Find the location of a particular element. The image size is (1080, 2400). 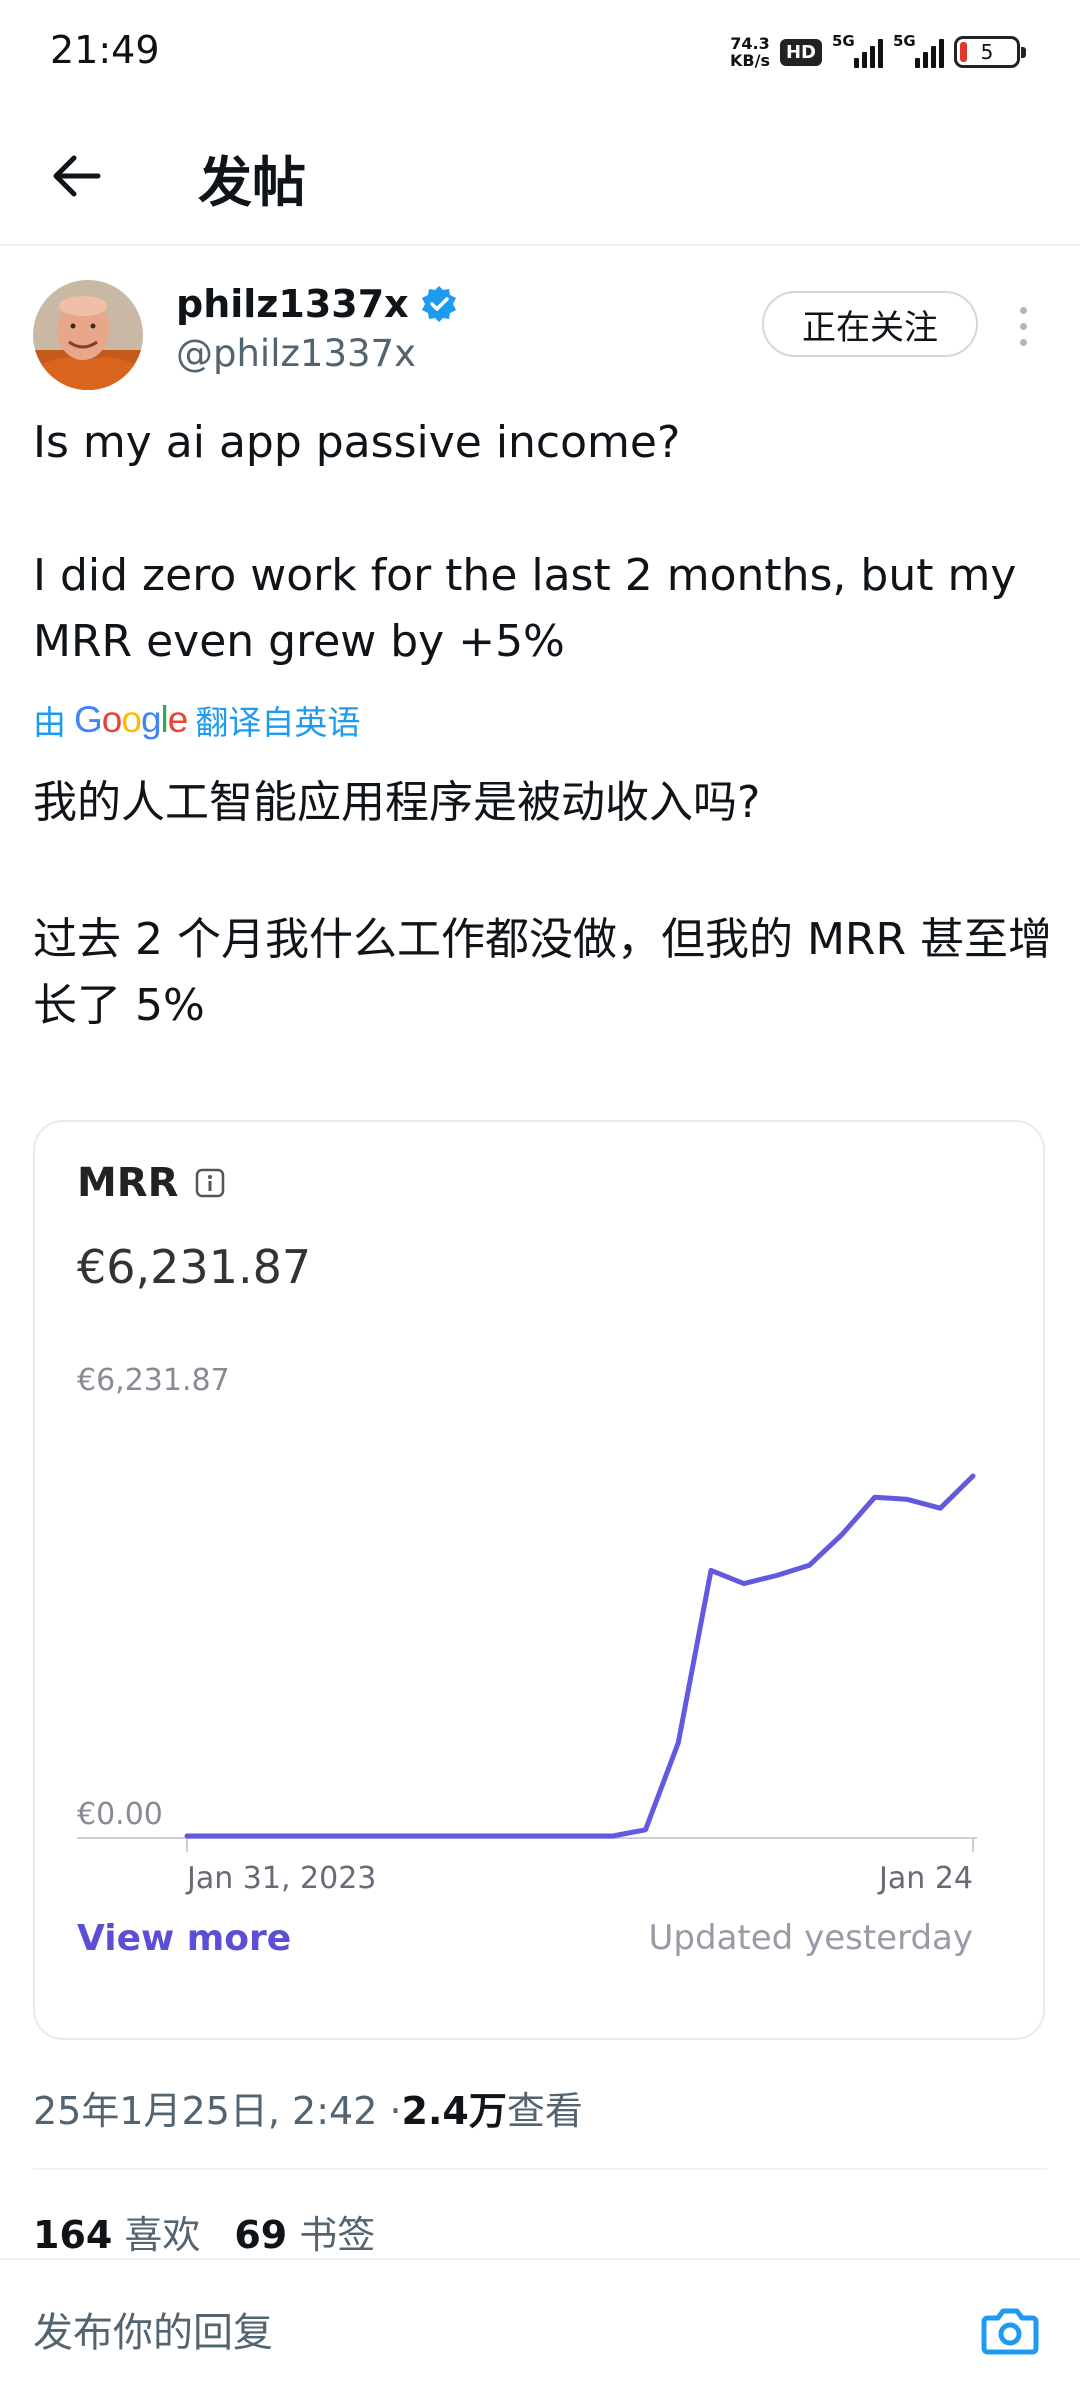

mrr-series-line is located at coordinates (580, 1656).